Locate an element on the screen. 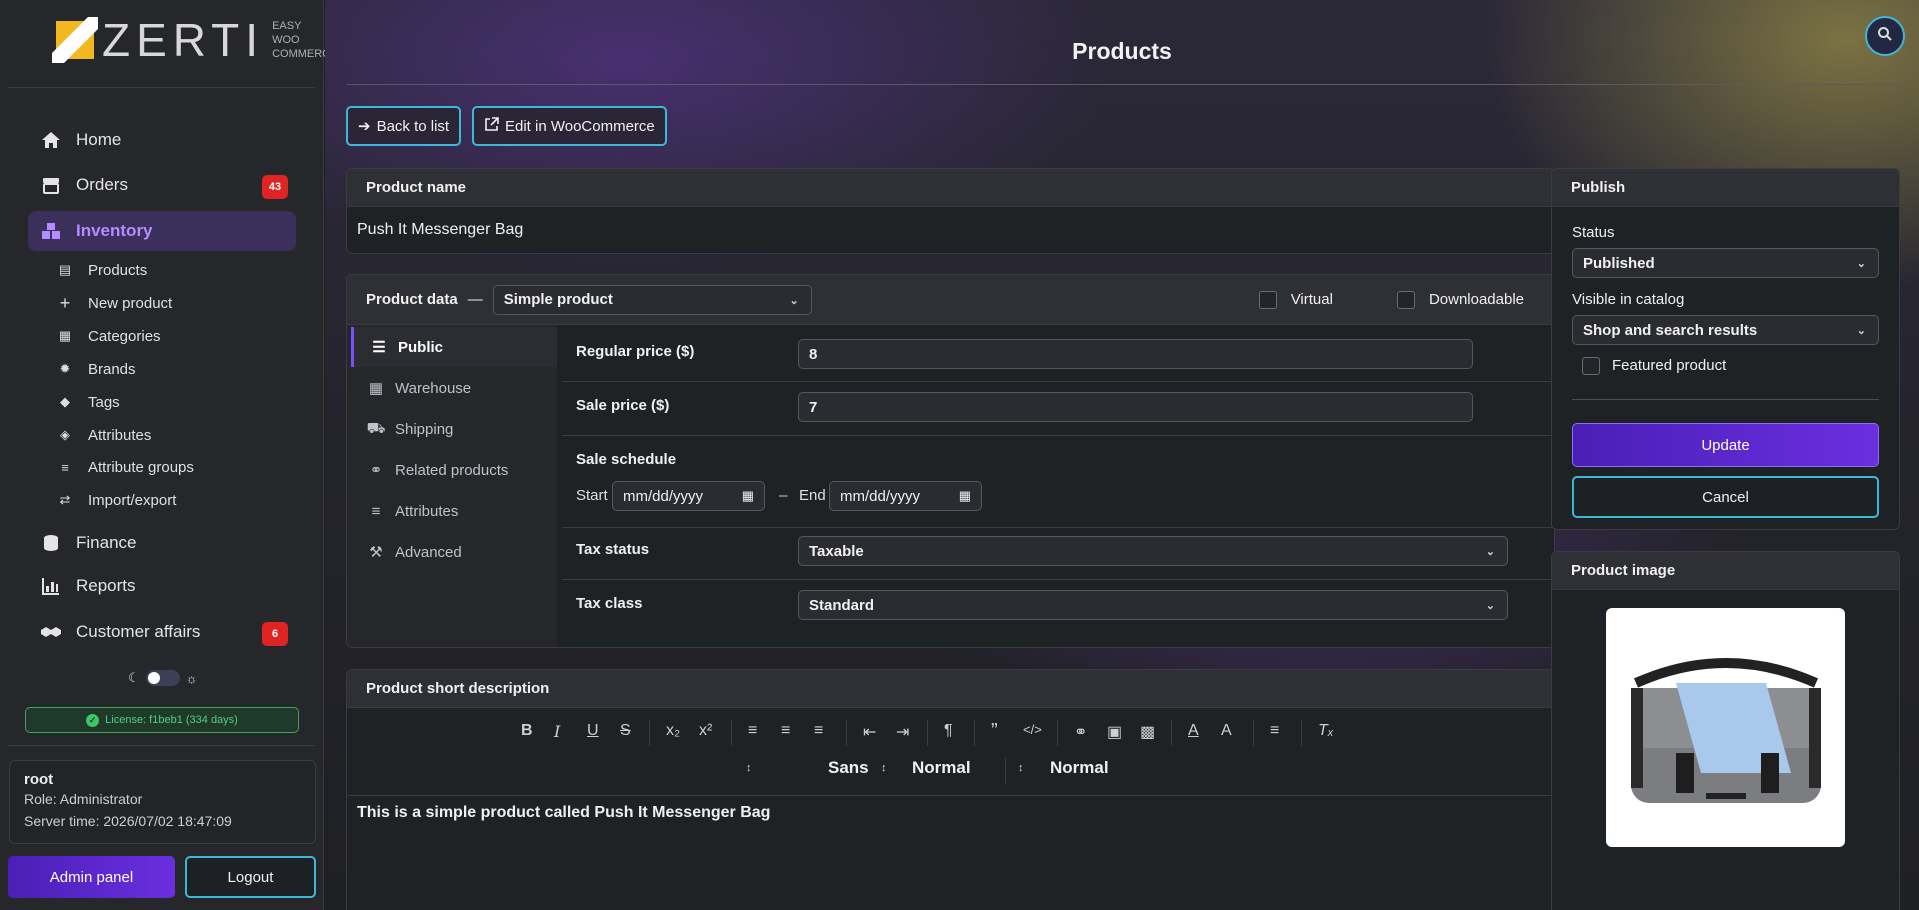 This screenshot has width=1919, height=910. sidebar-subitem-label: Categories is located at coordinates (124, 336).